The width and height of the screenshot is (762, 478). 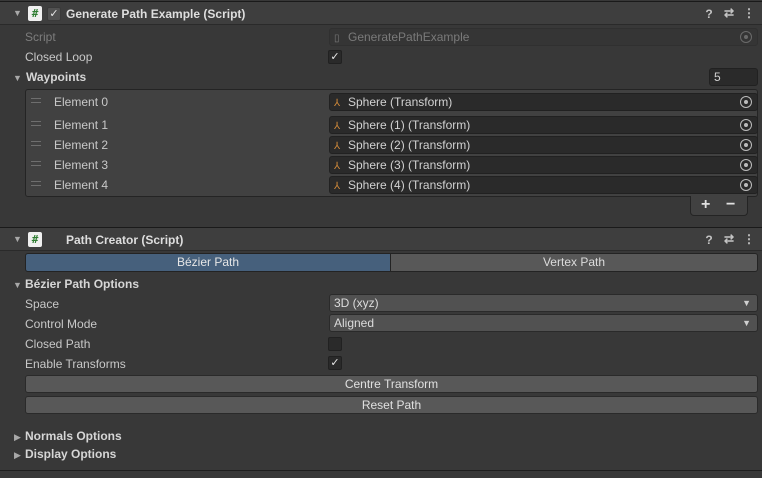 What do you see at coordinates (58, 344) in the screenshot?
I see `closed-path-label: Closed Path` at bounding box center [58, 344].